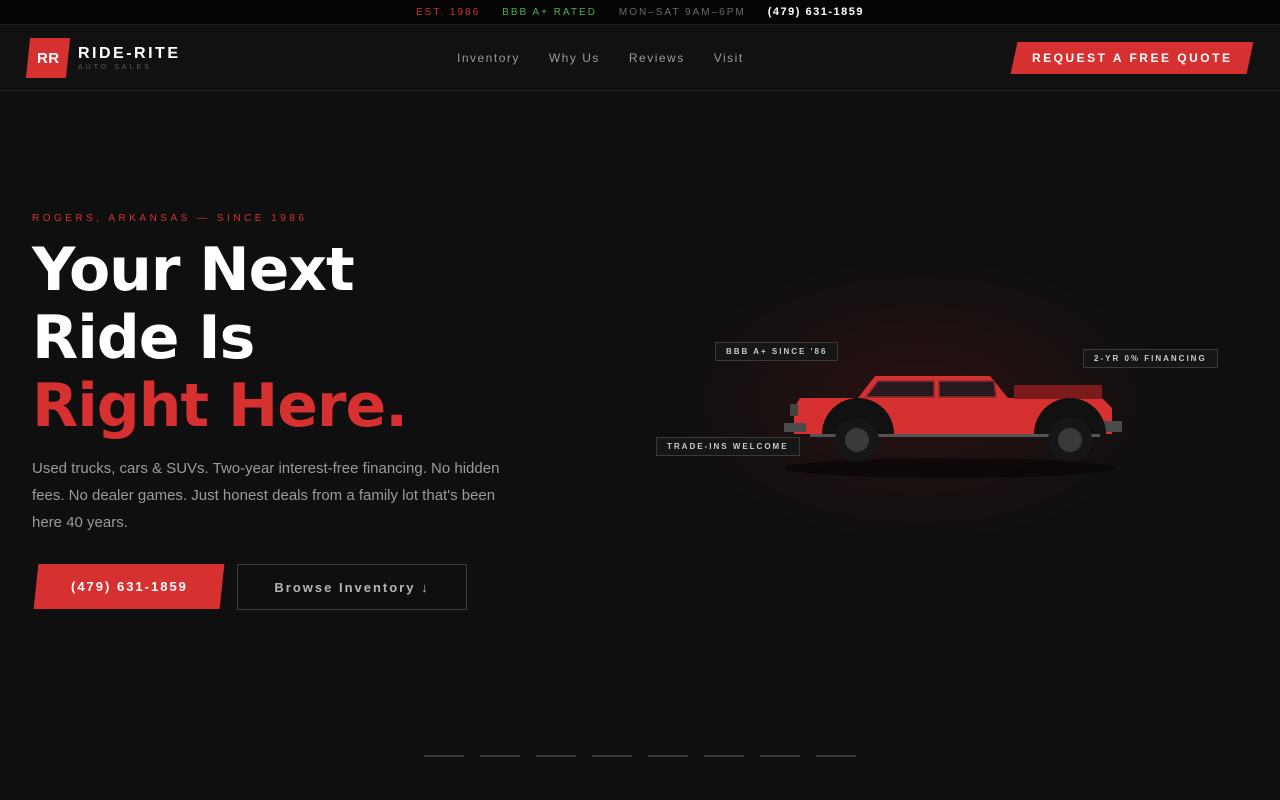  I want to click on nav-link-inventory: Inventory, so click(488, 58).